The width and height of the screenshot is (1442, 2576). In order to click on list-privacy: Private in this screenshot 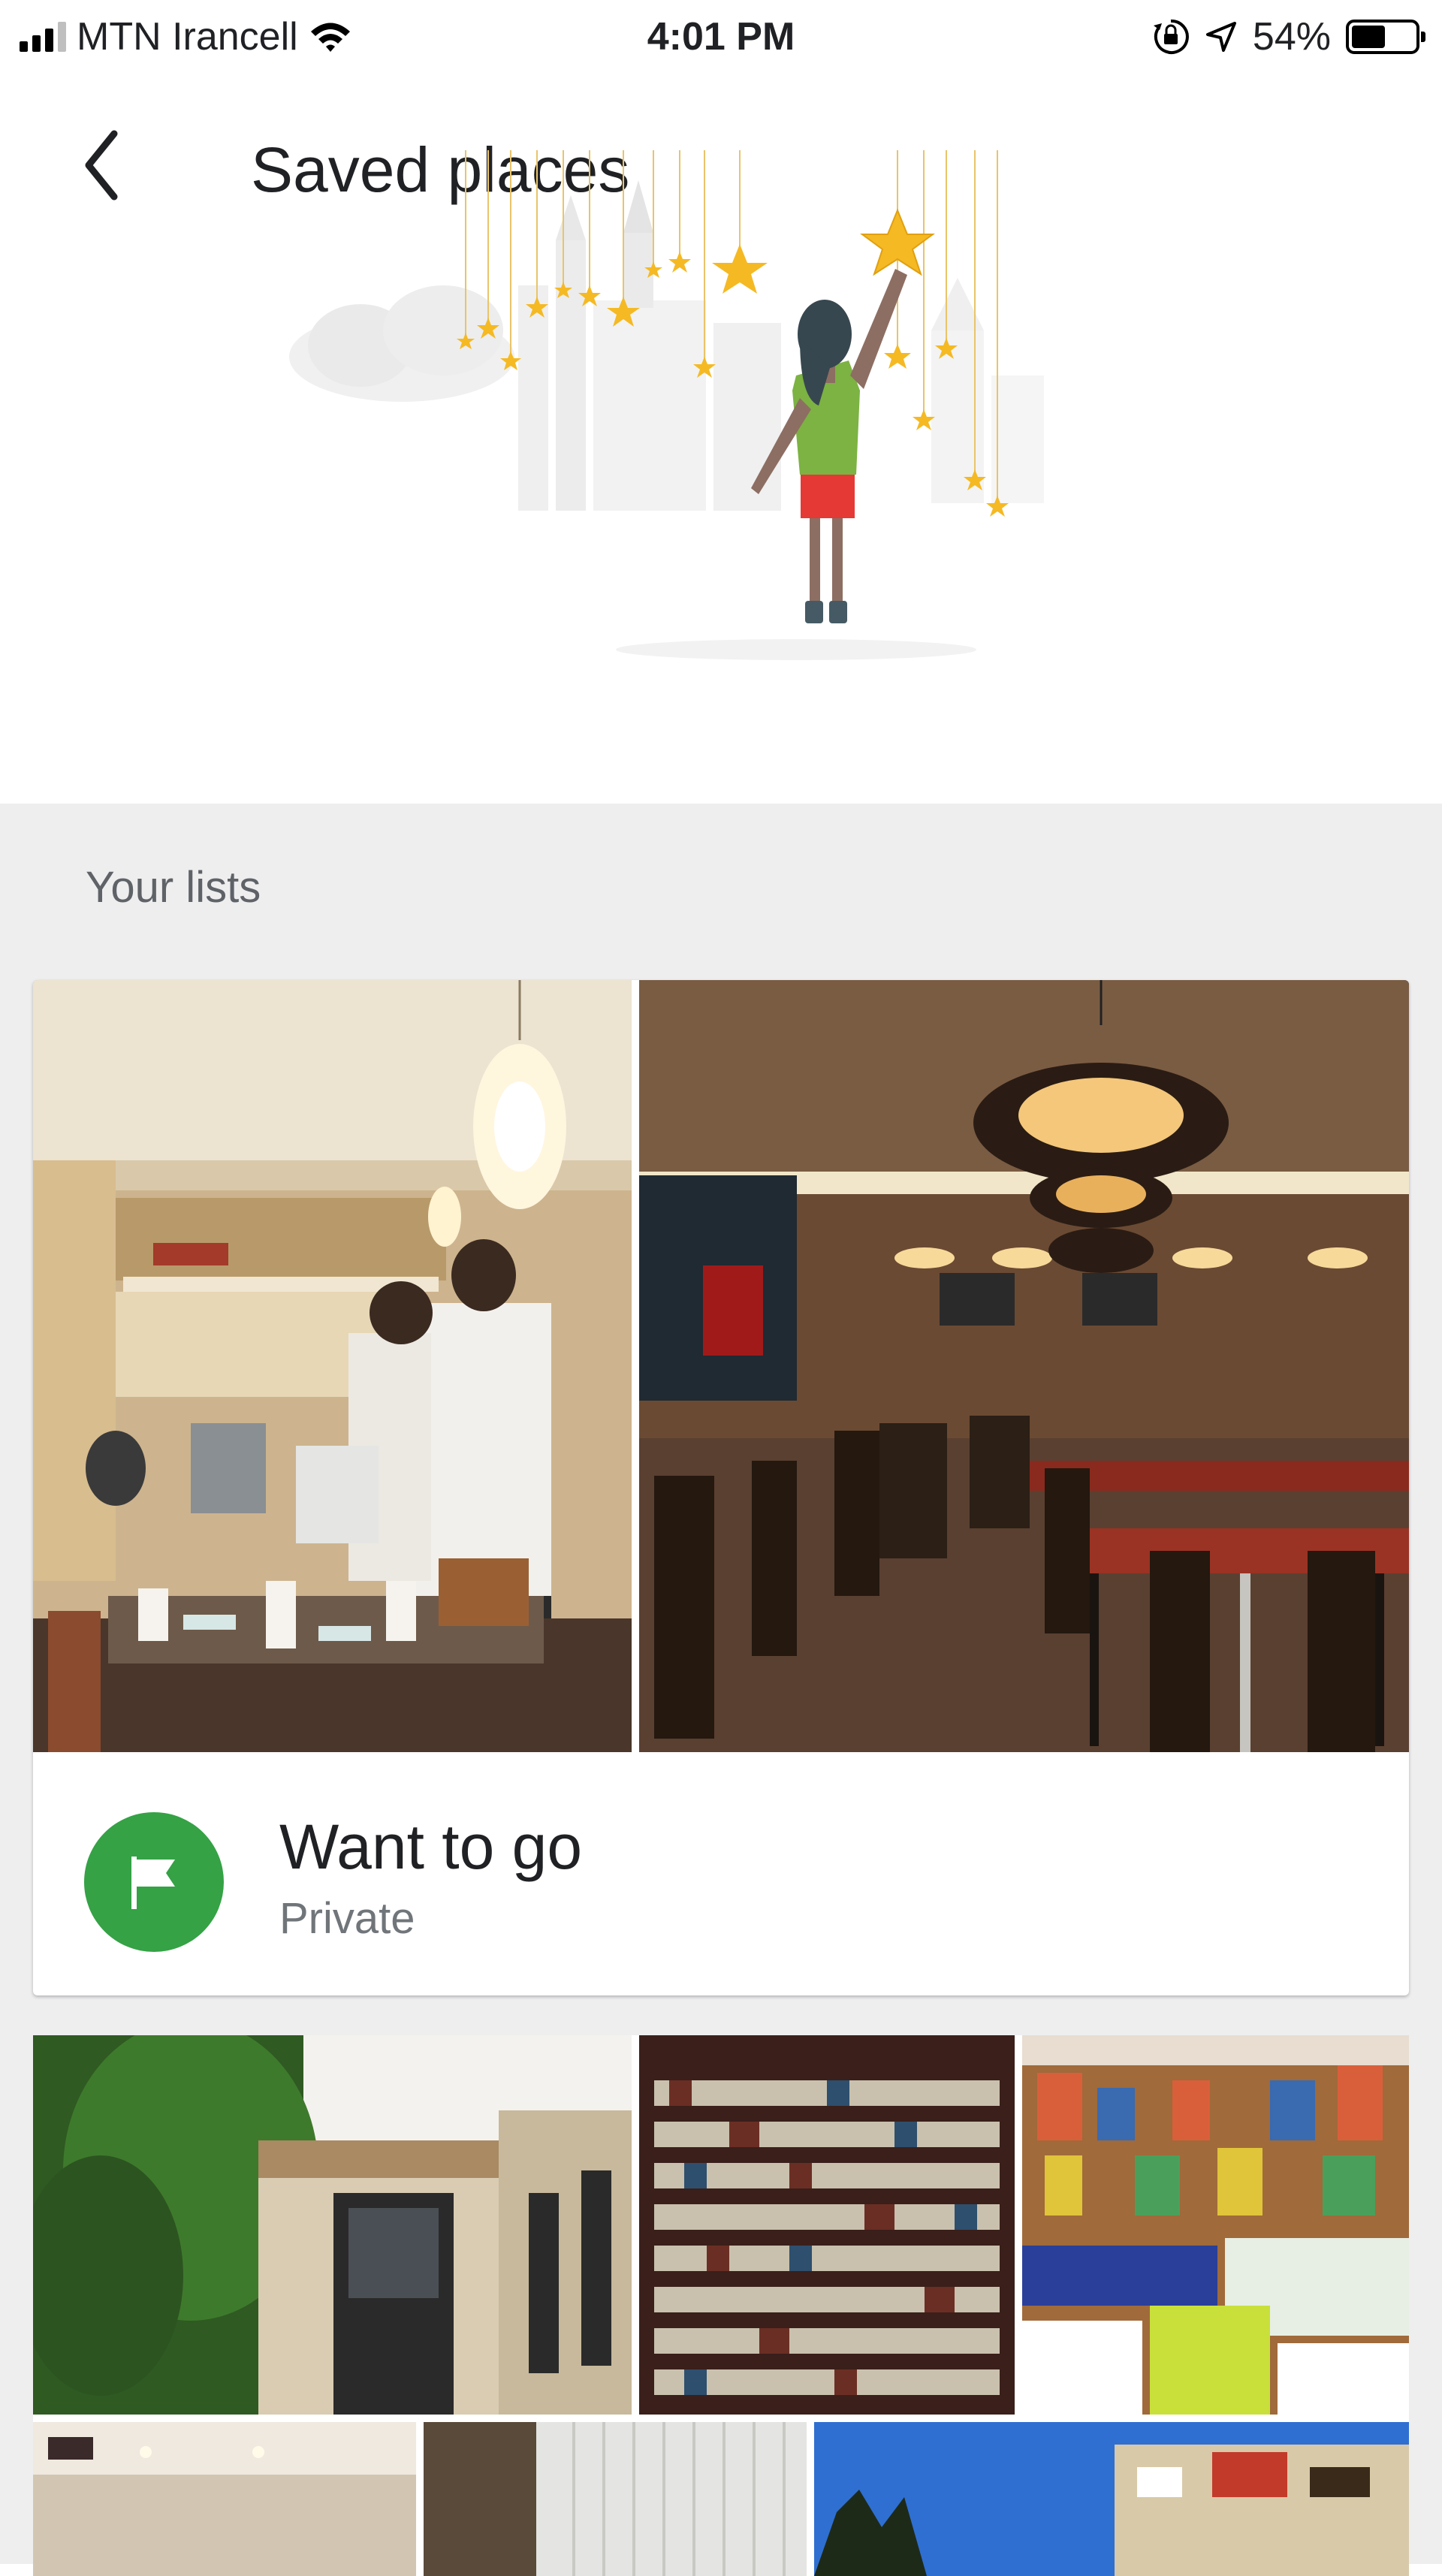, I will do `click(347, 1918)`.